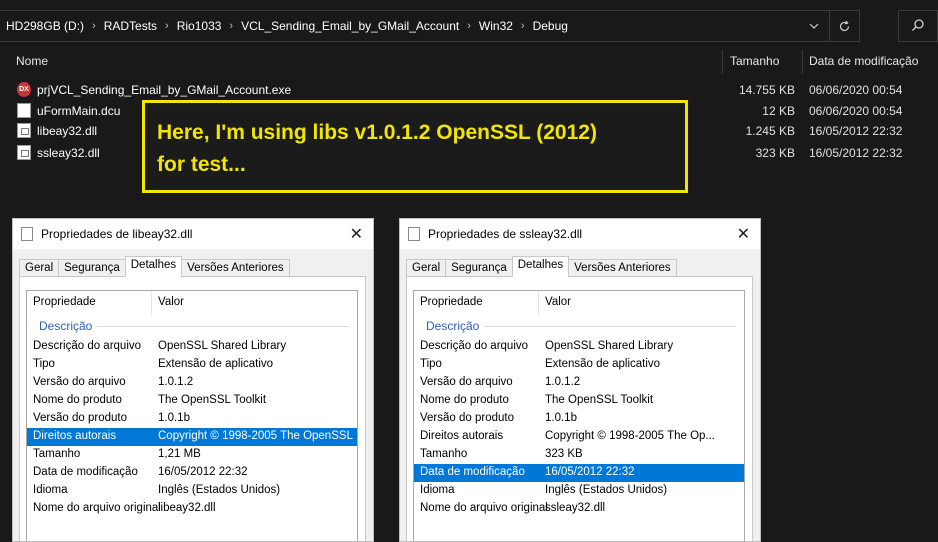 The height and width of the screenshot is (542, 938). I want to click on search-input, so click(918, 26).